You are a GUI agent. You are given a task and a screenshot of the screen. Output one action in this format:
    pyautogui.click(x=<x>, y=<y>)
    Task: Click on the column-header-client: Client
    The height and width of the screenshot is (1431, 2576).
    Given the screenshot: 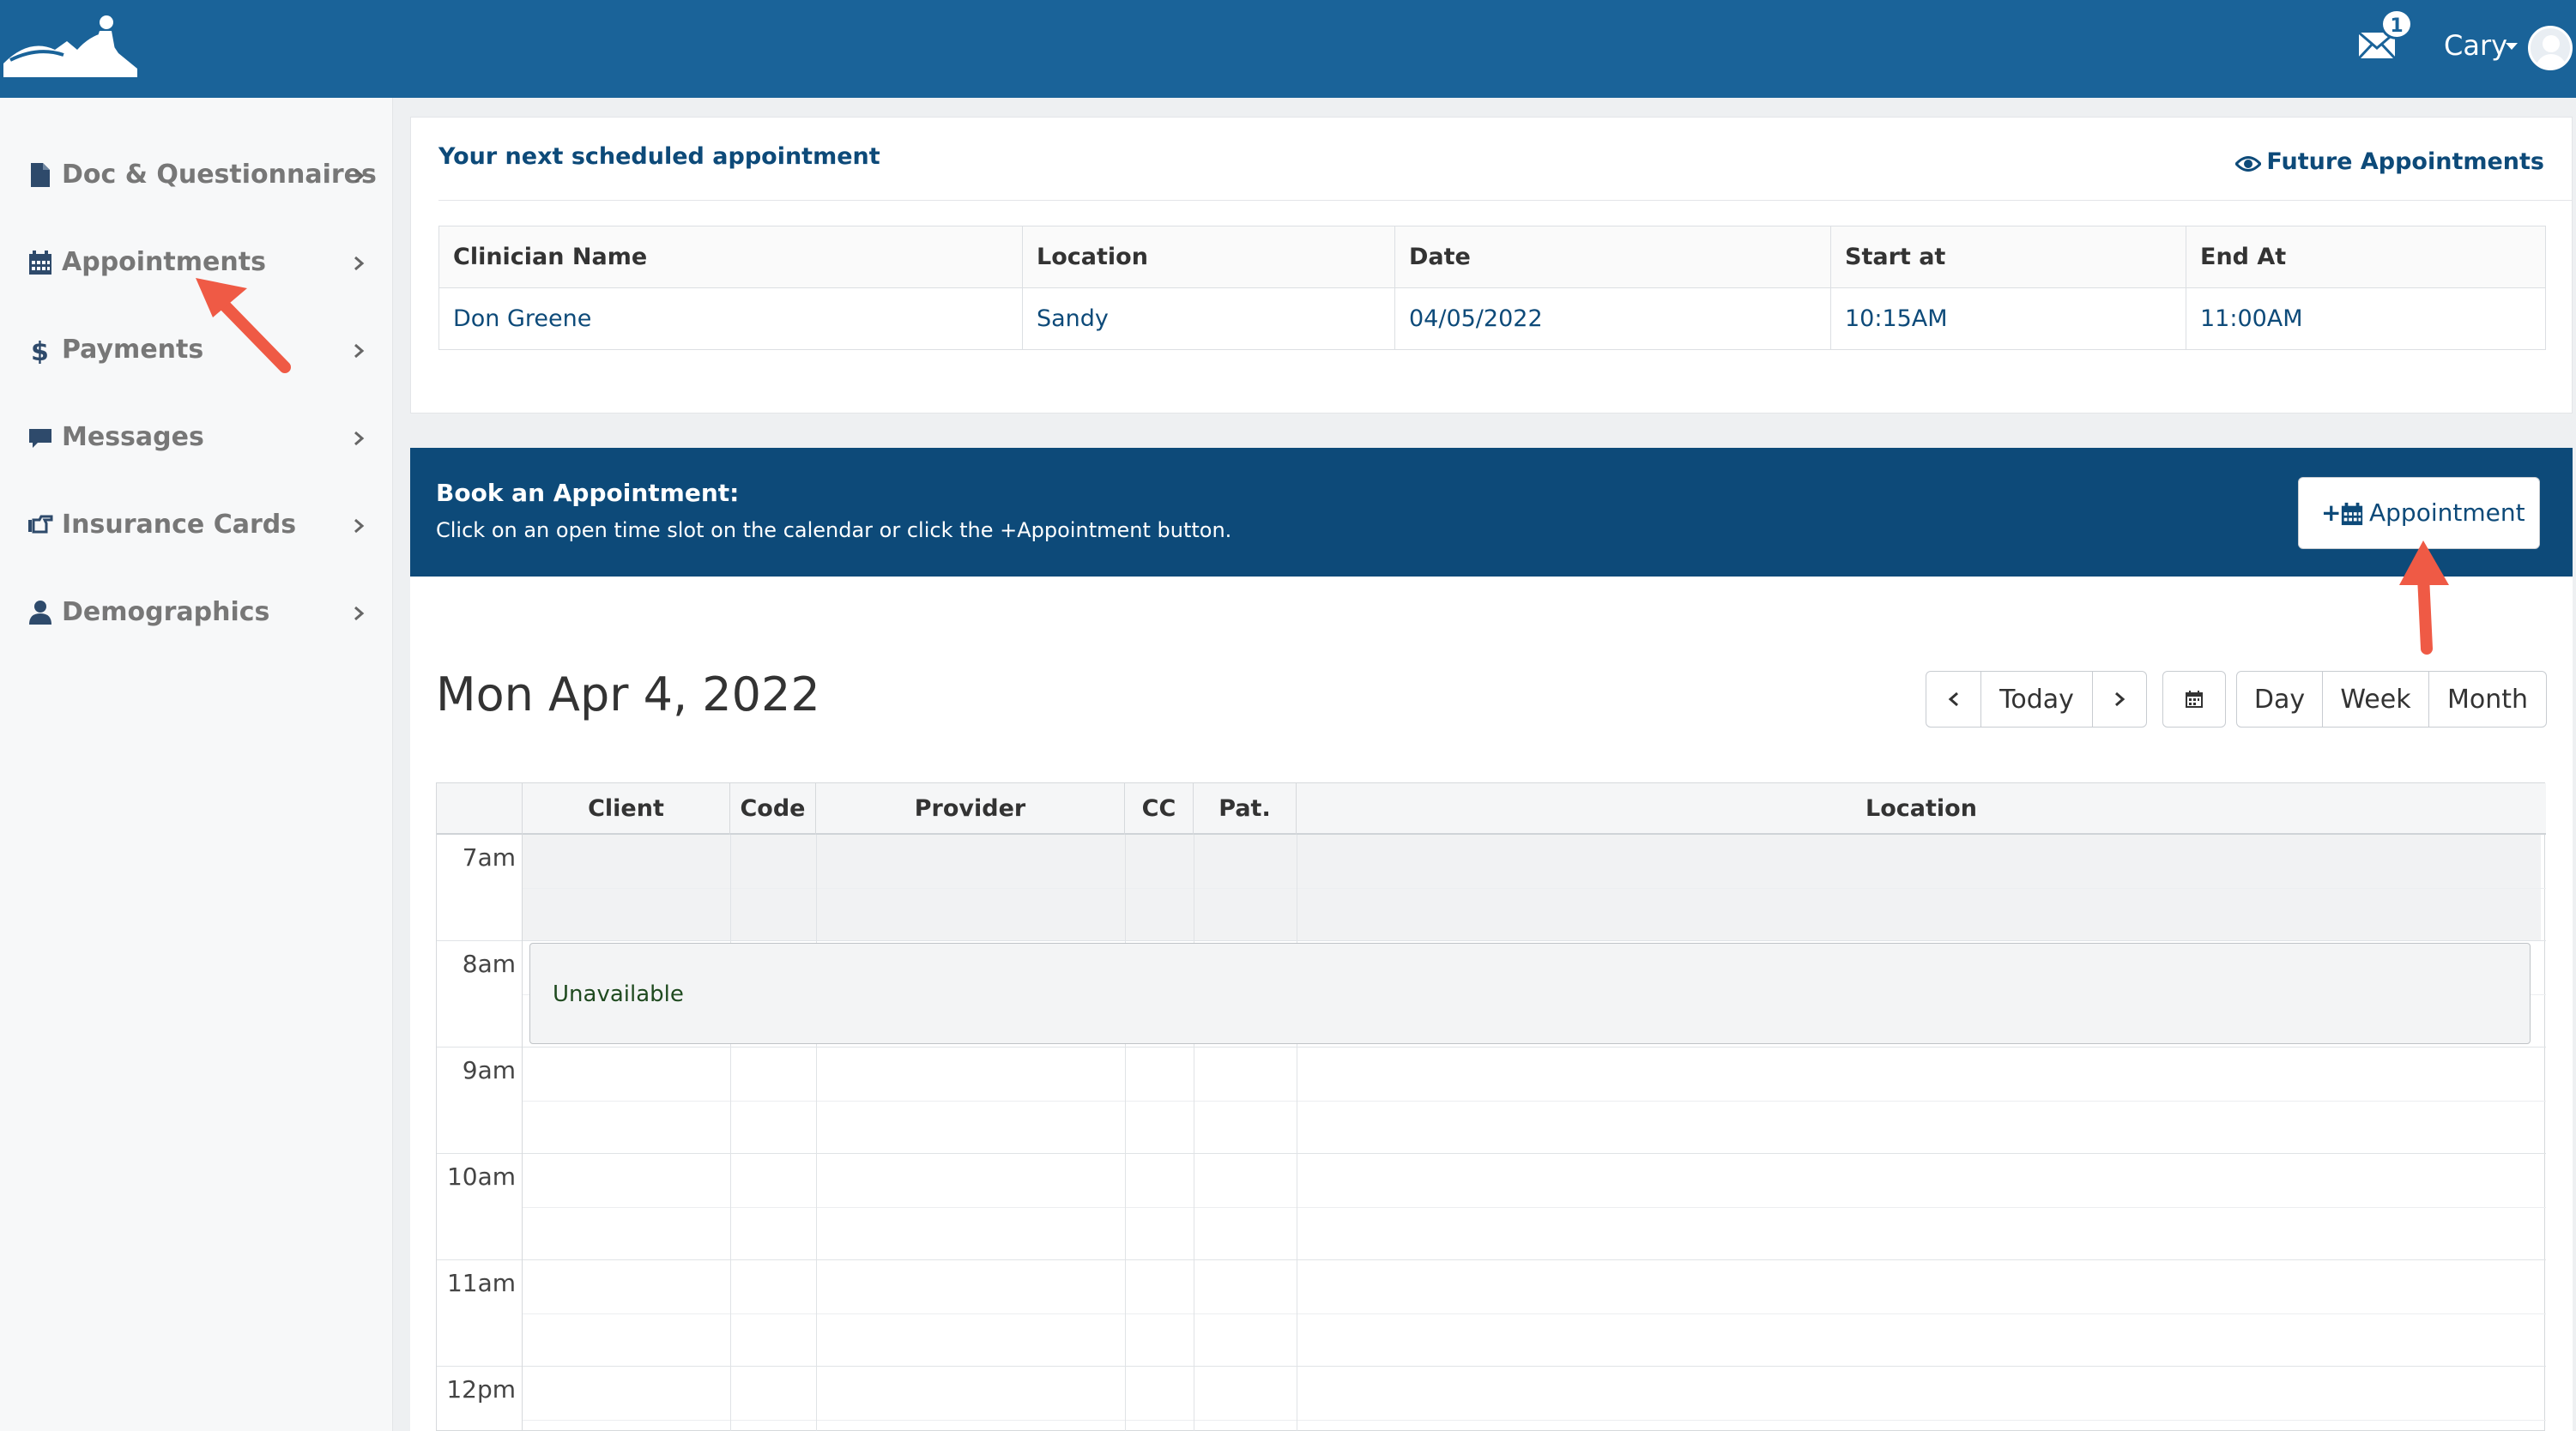 What is the action you would take?
    pyautogui.click(x=626, y=809)
    